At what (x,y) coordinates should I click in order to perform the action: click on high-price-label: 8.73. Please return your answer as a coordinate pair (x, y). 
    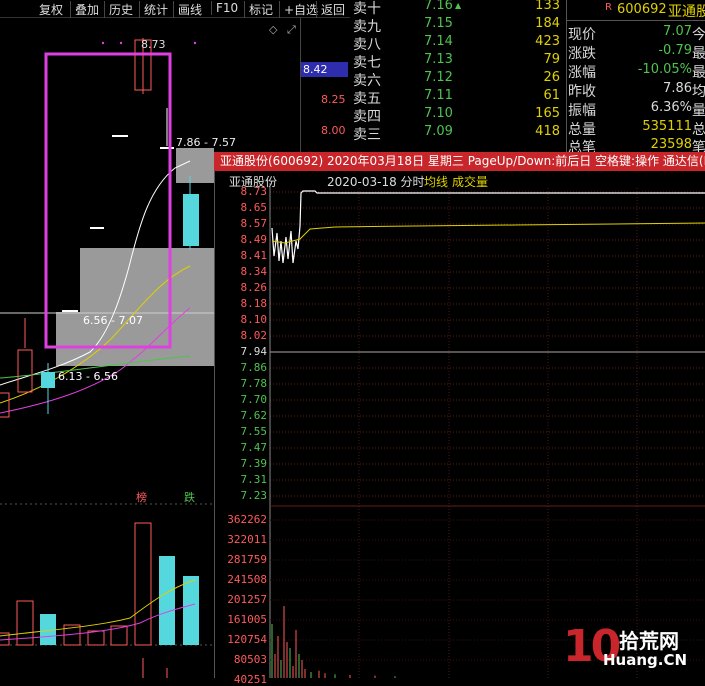
    Looking at the image, I should click on (153, 44).